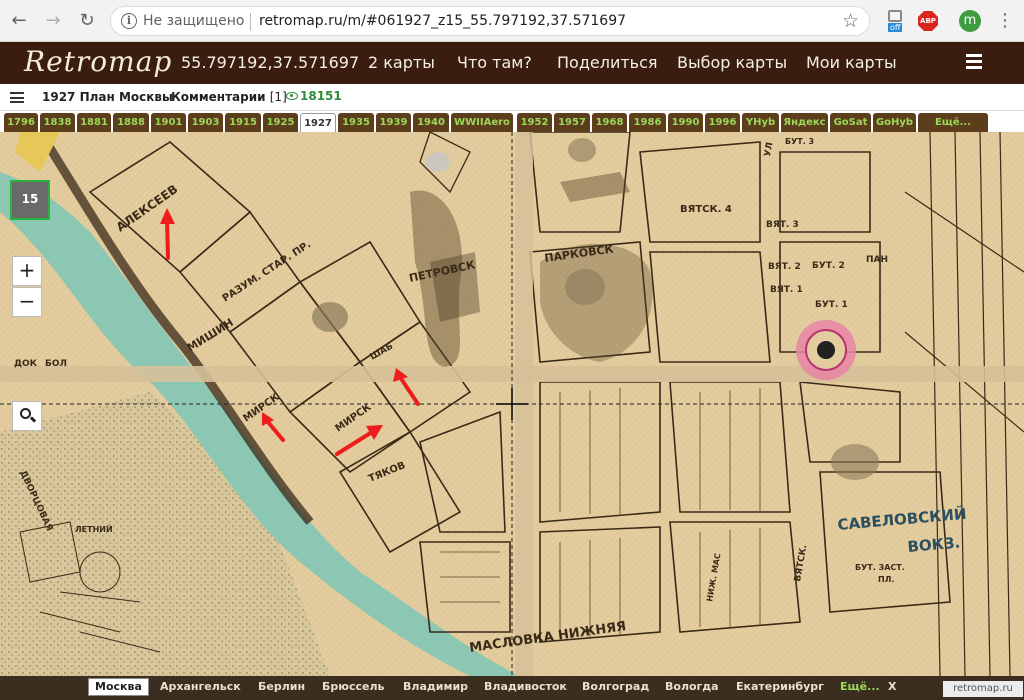 The height and width of the screenshot is (700, 1024). I want to click on year-tab-3: 1888, so click(131, 122).